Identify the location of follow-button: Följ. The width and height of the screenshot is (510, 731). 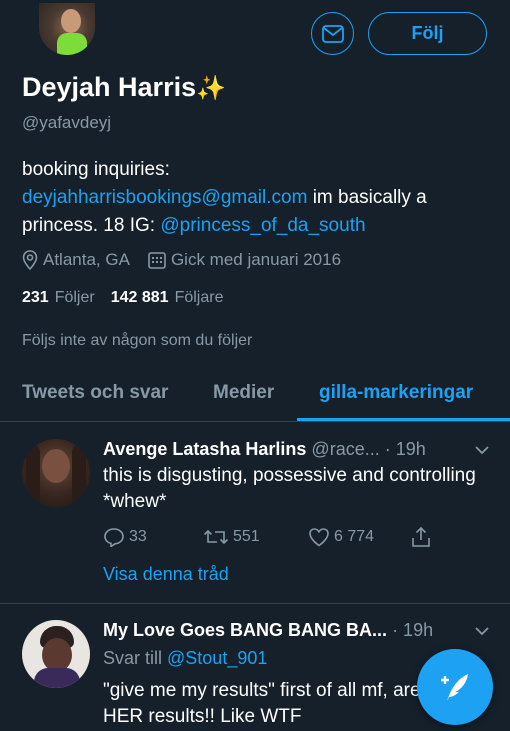
(427, 33).